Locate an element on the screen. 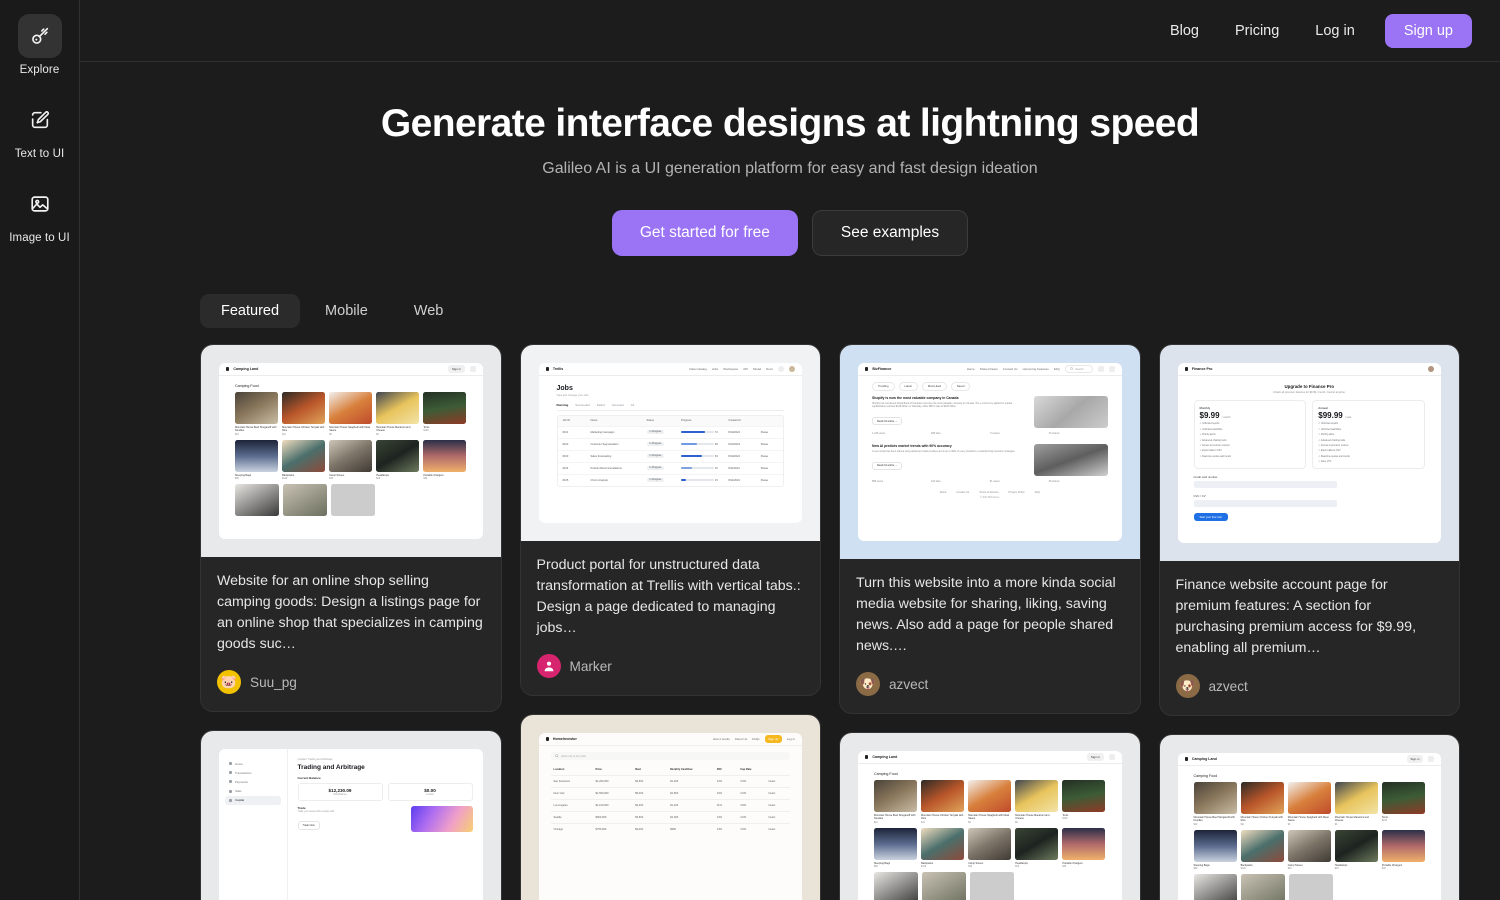  bookmark-icon is located at coordinates (1111, 369).